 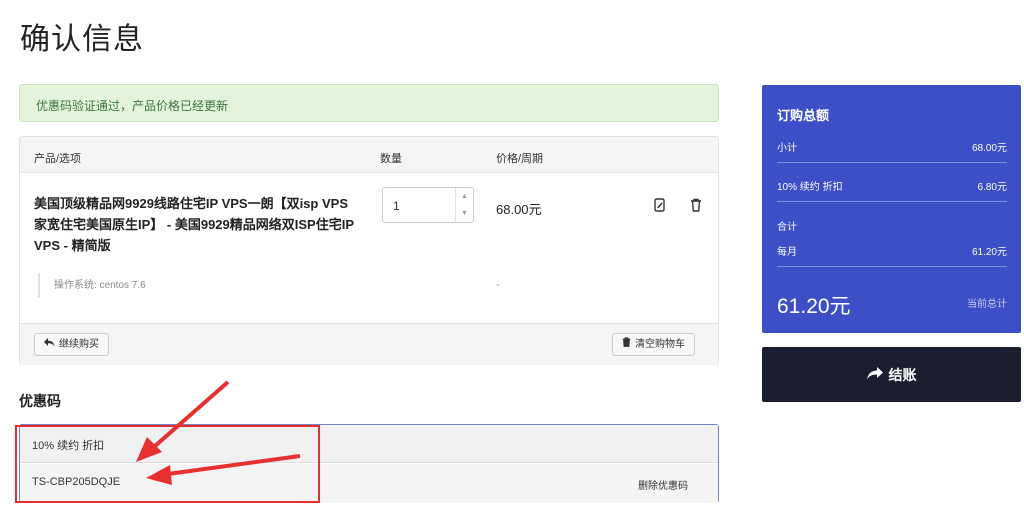 I want to click on share-arrow-icon, so click(x=874, y=374).